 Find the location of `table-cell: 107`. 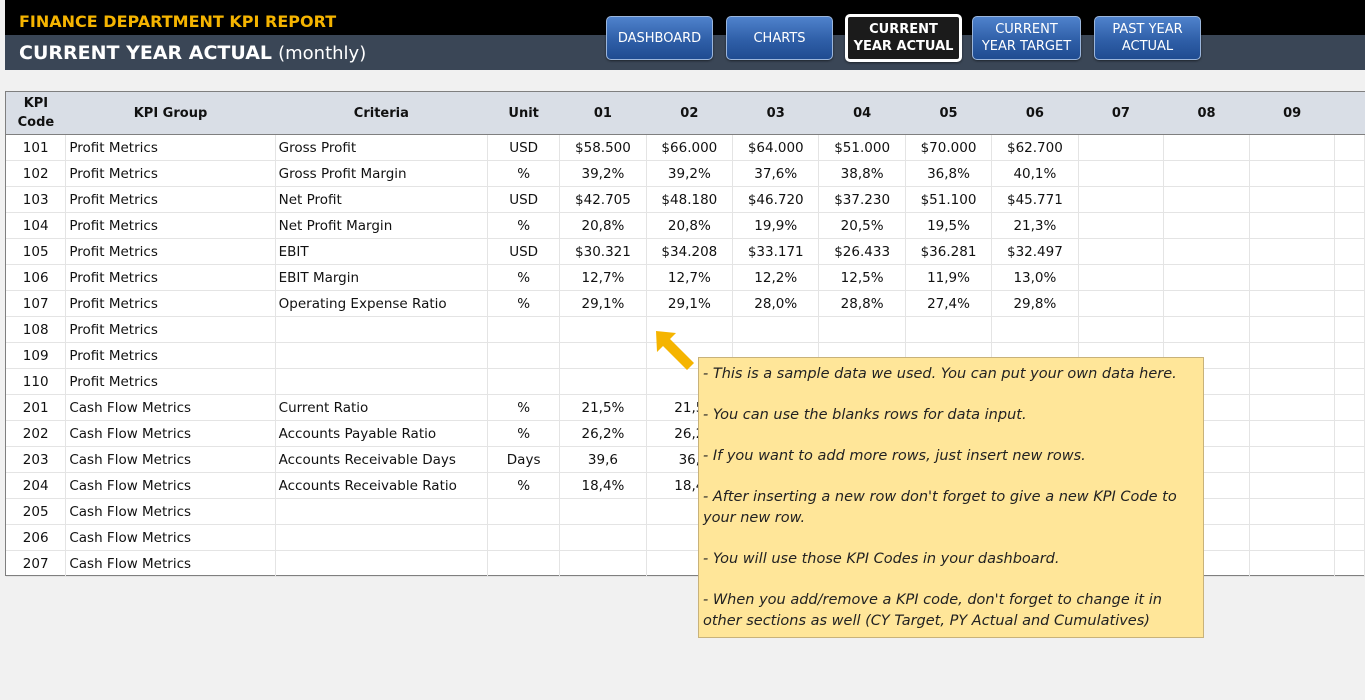

table-cell: 107 is located at coordinates (36, 303).